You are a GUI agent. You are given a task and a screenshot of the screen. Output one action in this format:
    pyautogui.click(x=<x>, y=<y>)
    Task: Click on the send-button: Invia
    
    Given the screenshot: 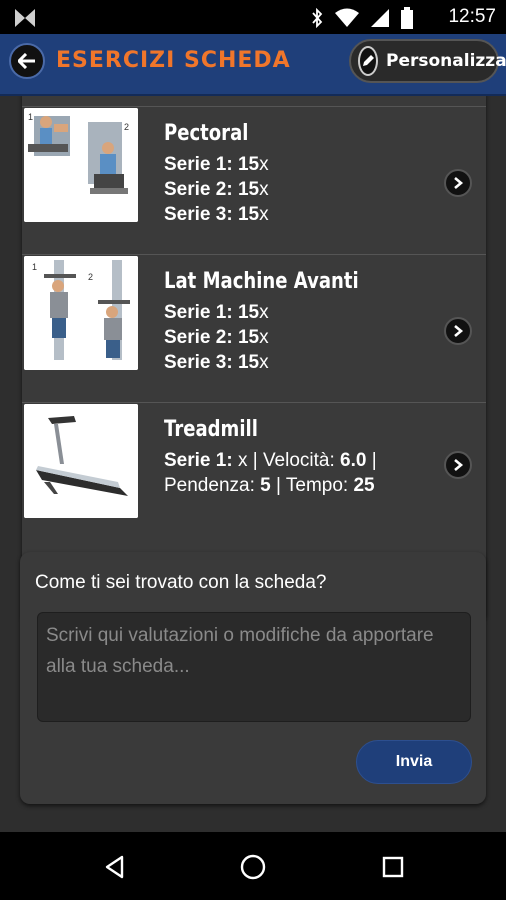 What is the action you would take?
    pyautogui.click(x=414, y=762)
    